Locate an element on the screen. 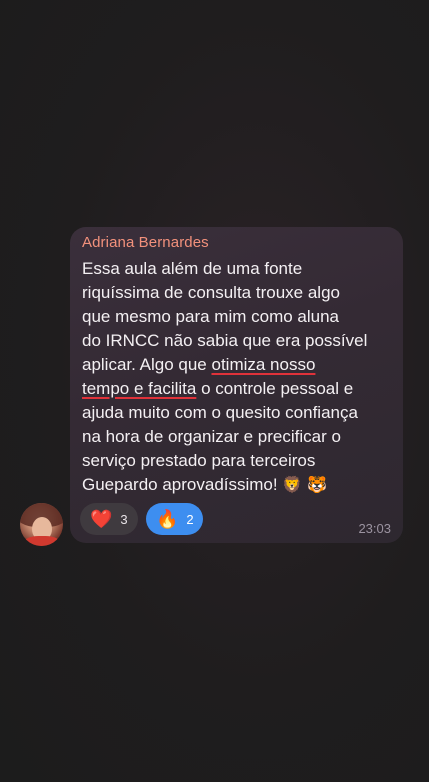 The height and width of the screenshot is (782, 429). underlined-text: otimiza nosso is located at coordinates (263, 364).